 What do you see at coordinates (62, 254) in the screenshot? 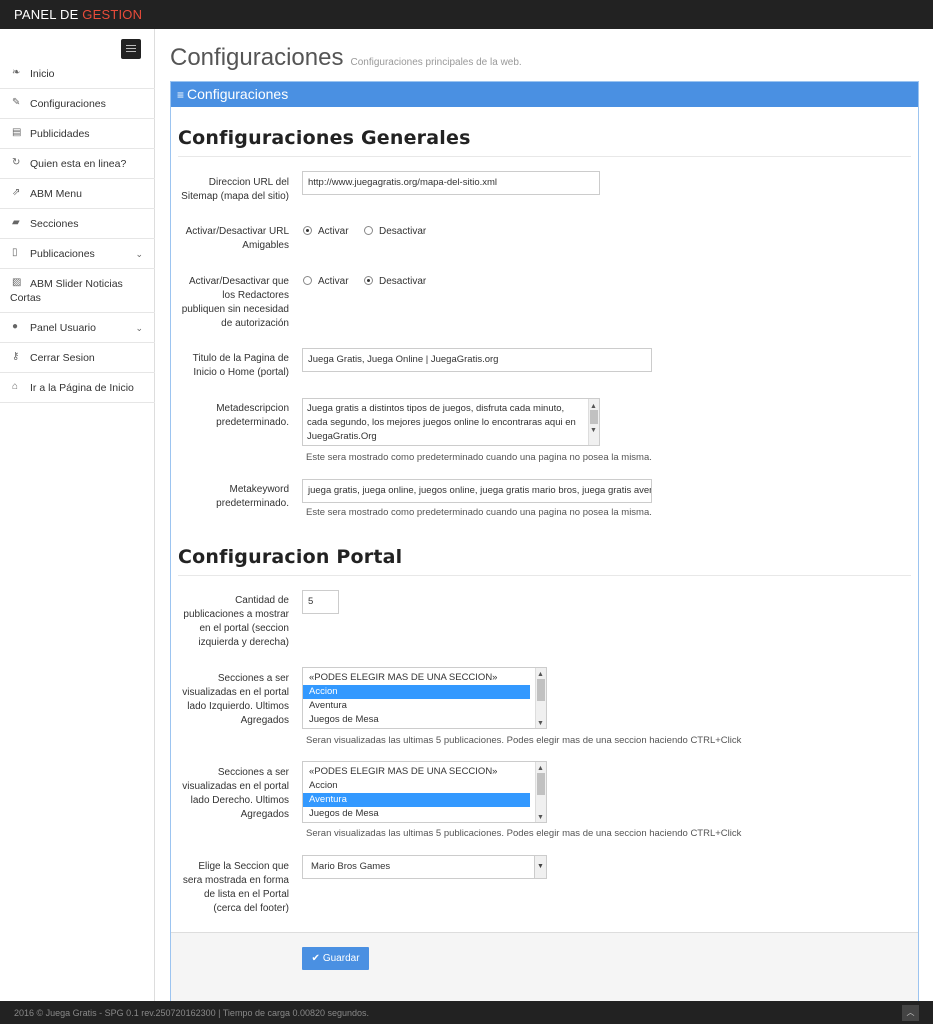
I see `sidebar-item-label: Publicaciones` at bounding box center [62, 254].